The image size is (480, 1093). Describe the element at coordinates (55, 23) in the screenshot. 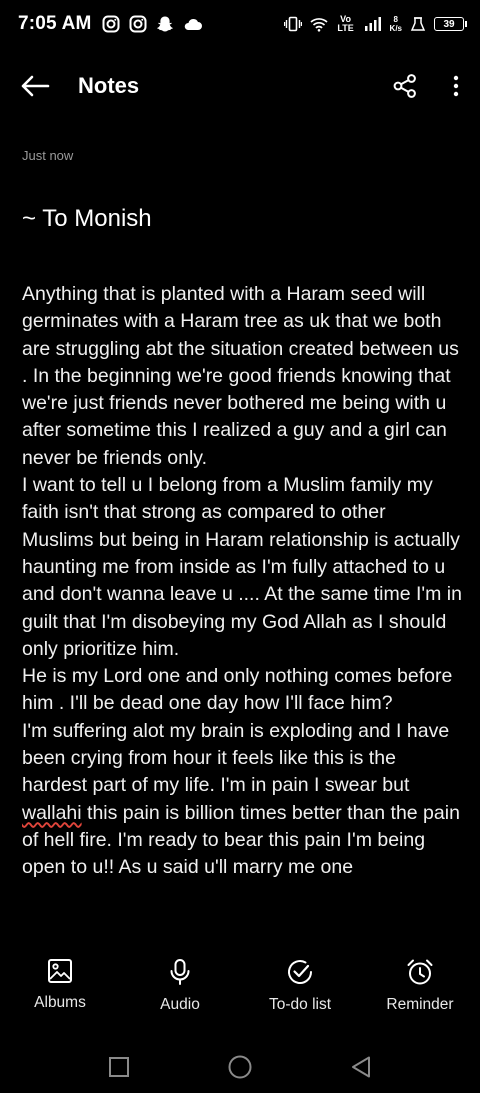

I see `status-time: 7:05 AM` at that location.